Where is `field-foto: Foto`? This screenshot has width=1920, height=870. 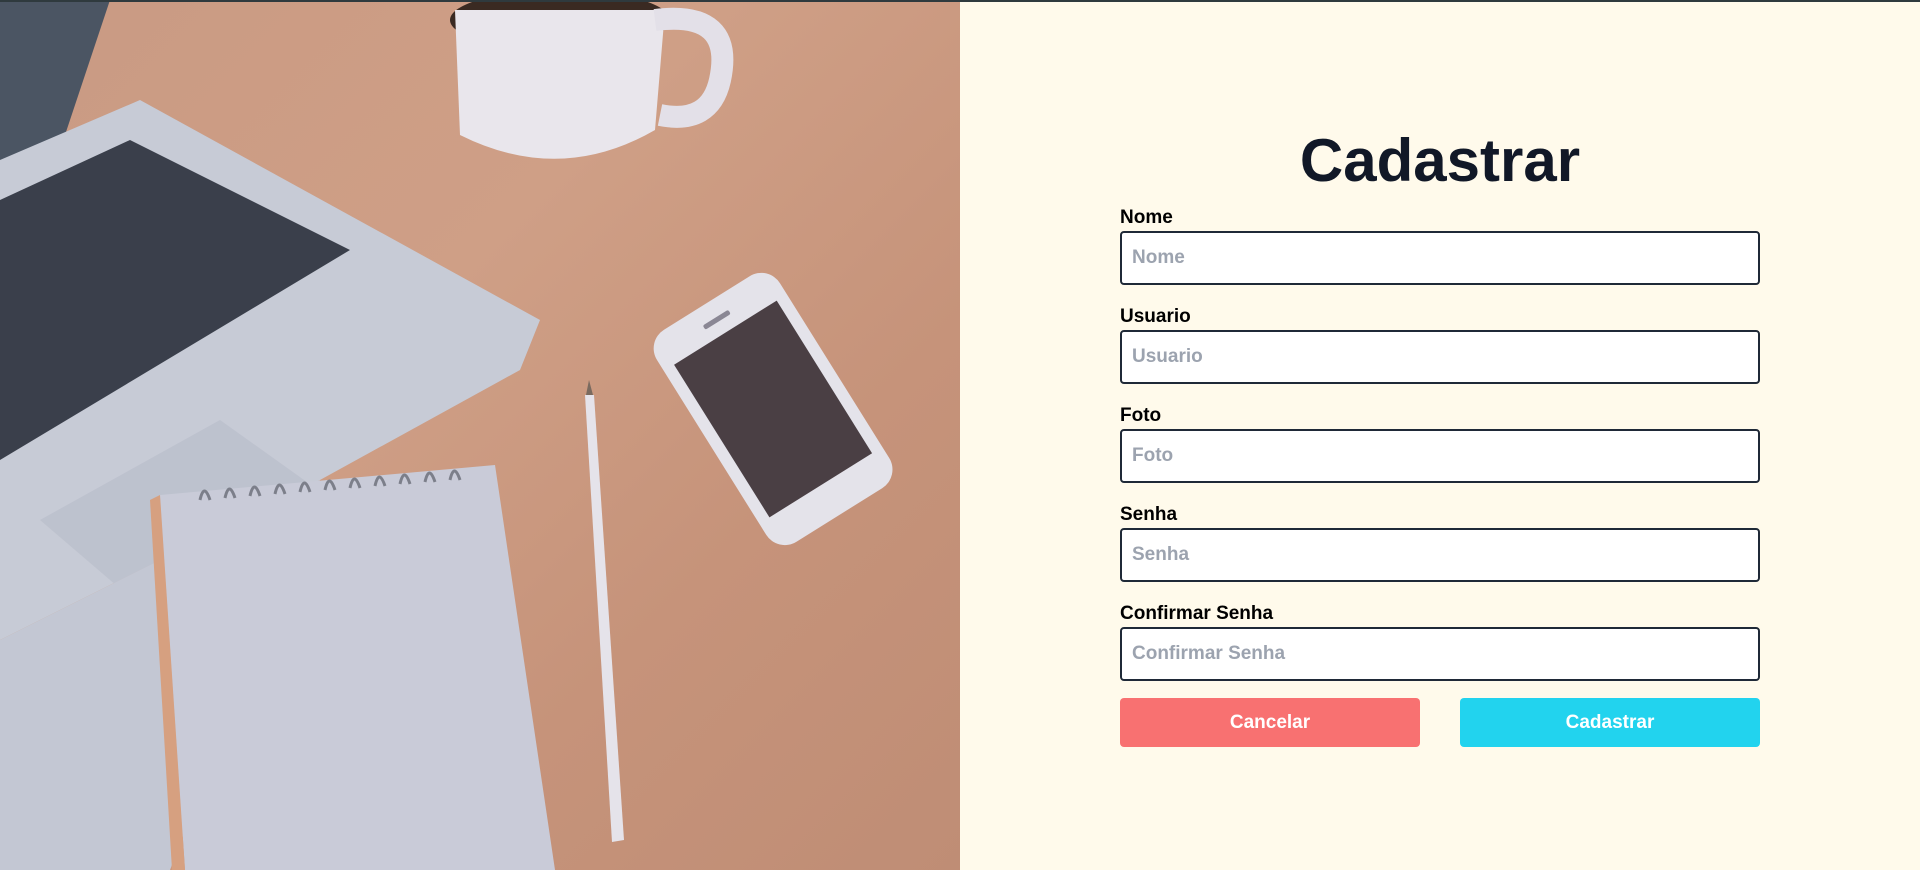 field-foto: Foto is located at coordinates (1440, 444).